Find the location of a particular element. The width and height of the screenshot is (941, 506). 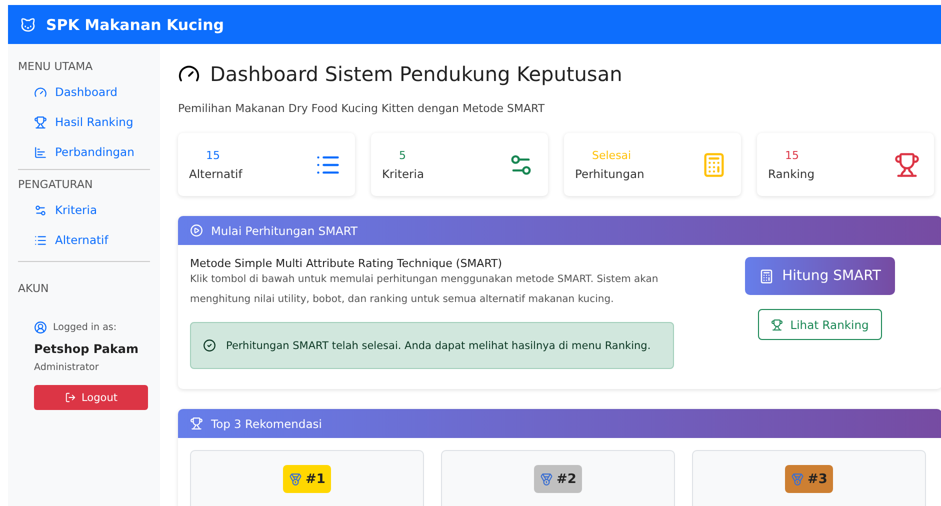

user-name: Petshop Pakam is located at coordinates (86, 348).